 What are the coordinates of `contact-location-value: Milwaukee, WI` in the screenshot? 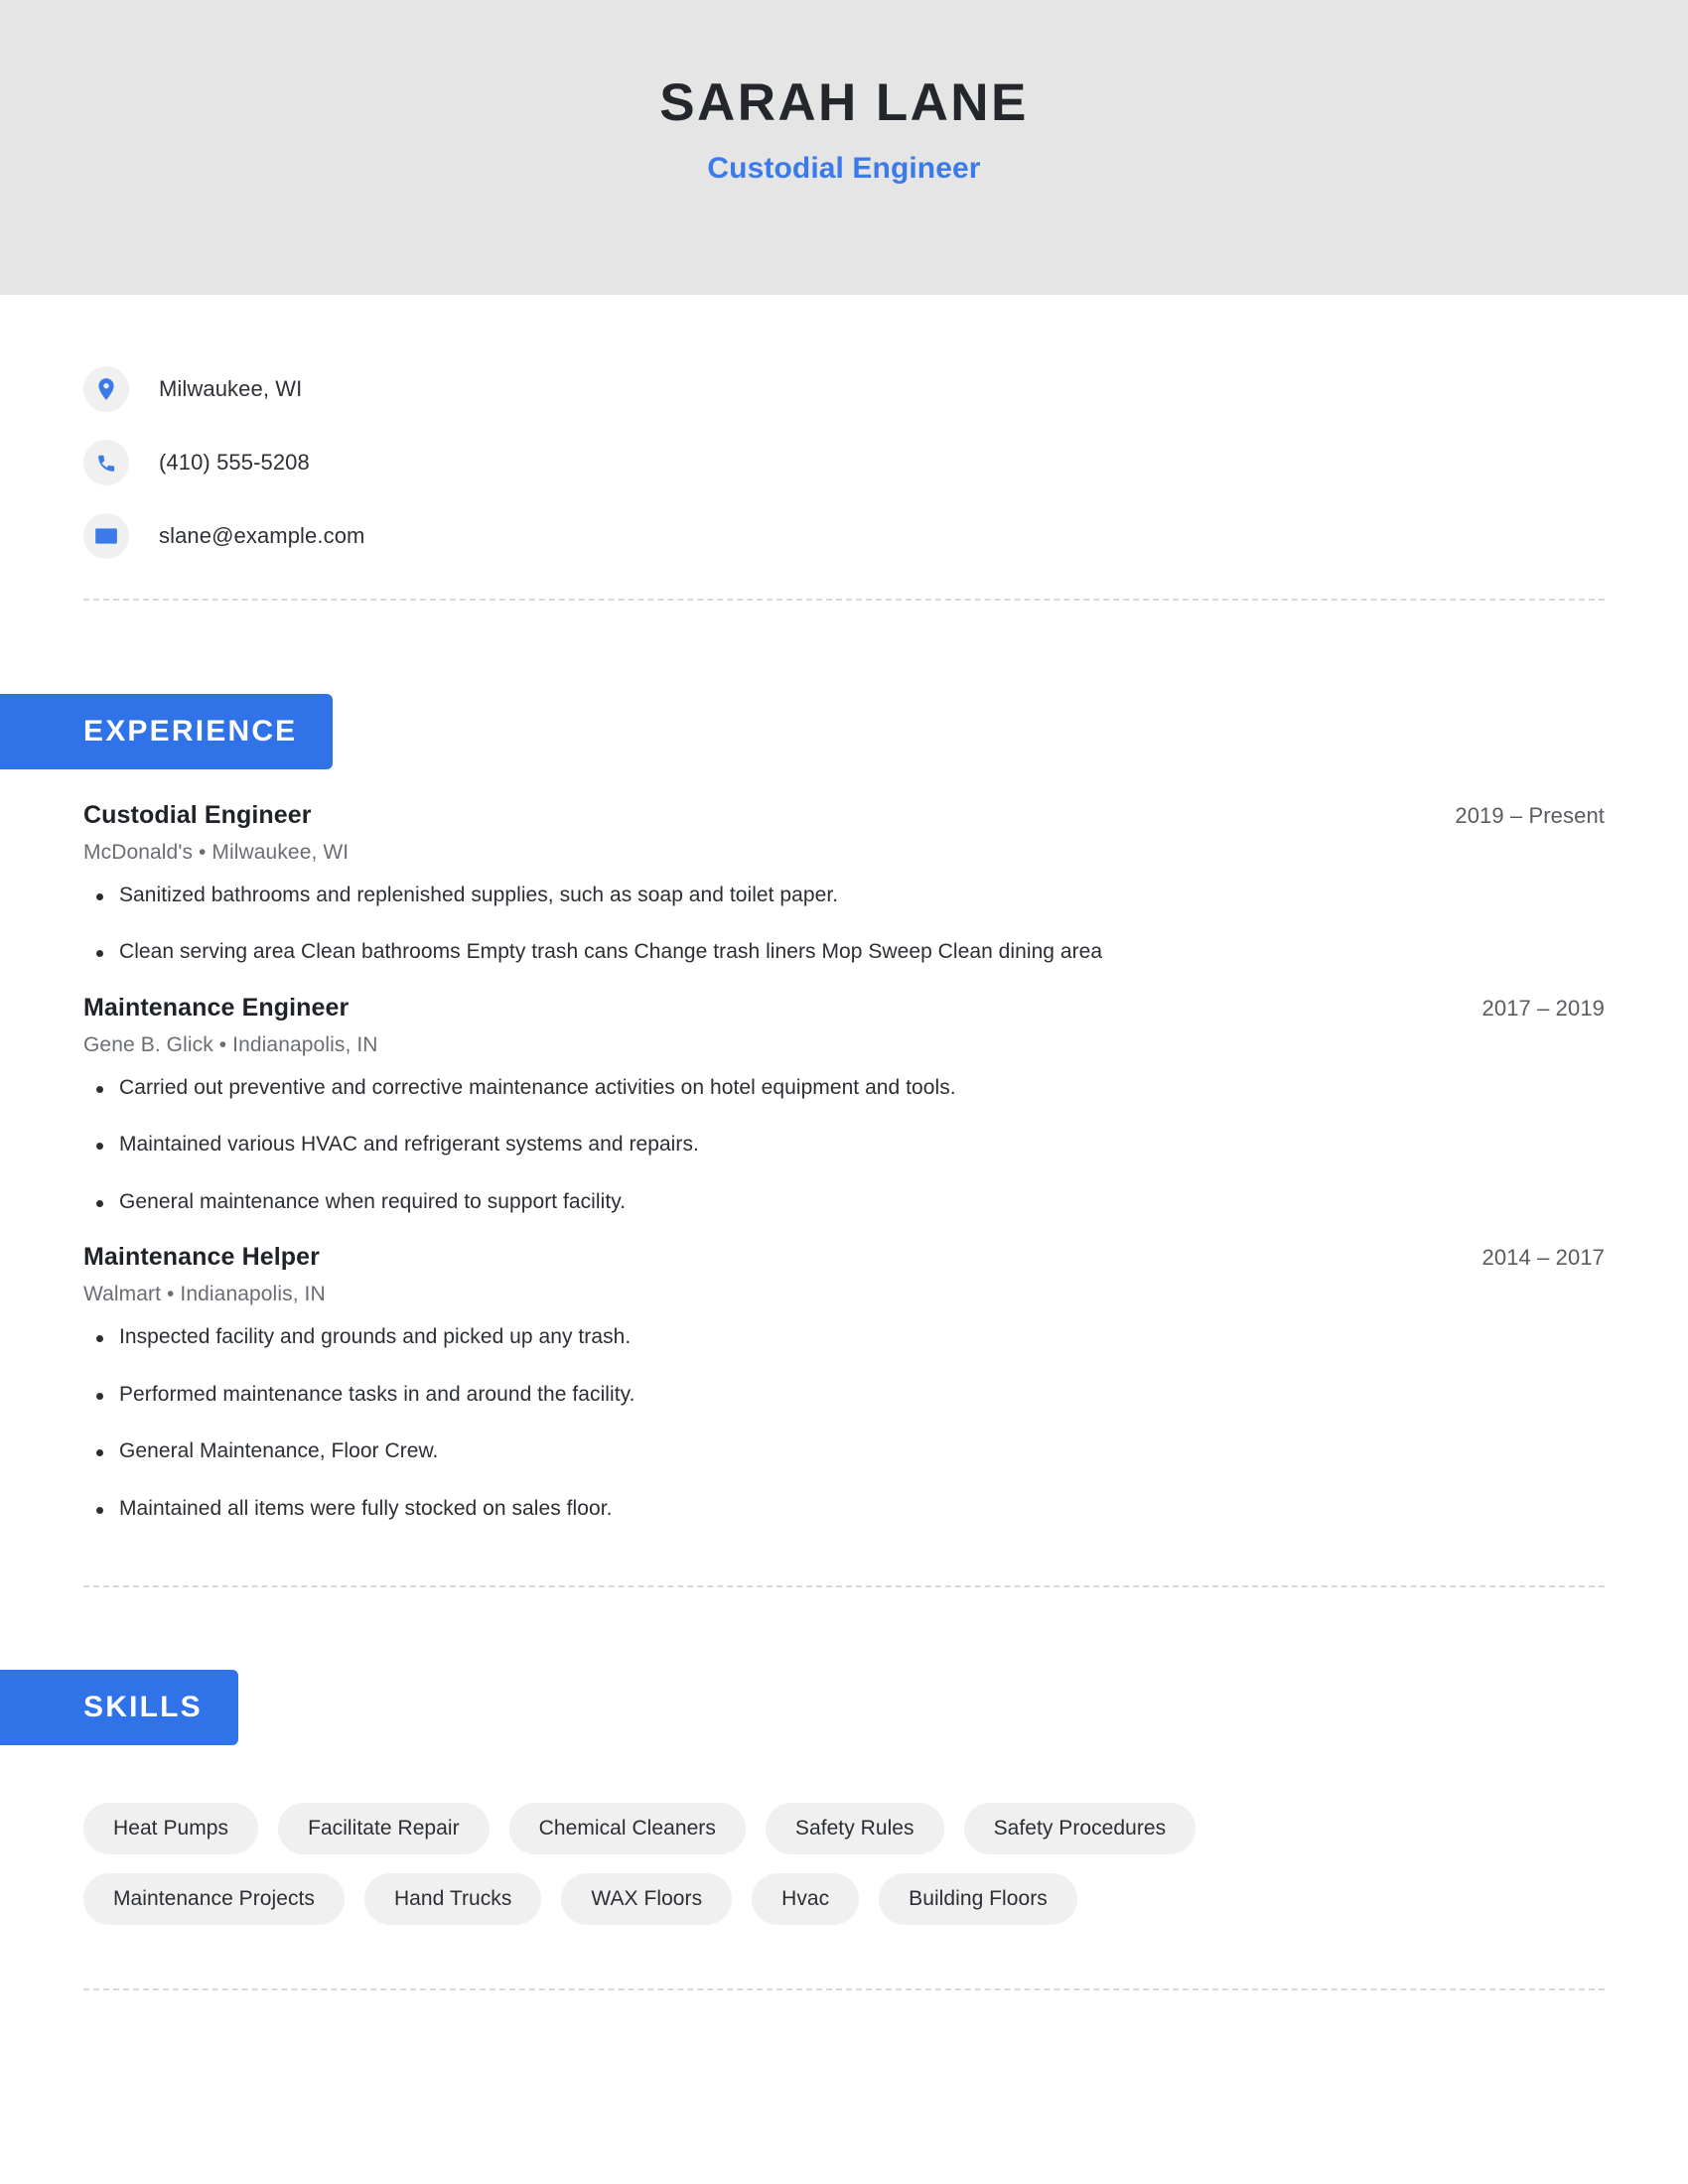 It's located at (231, 388).